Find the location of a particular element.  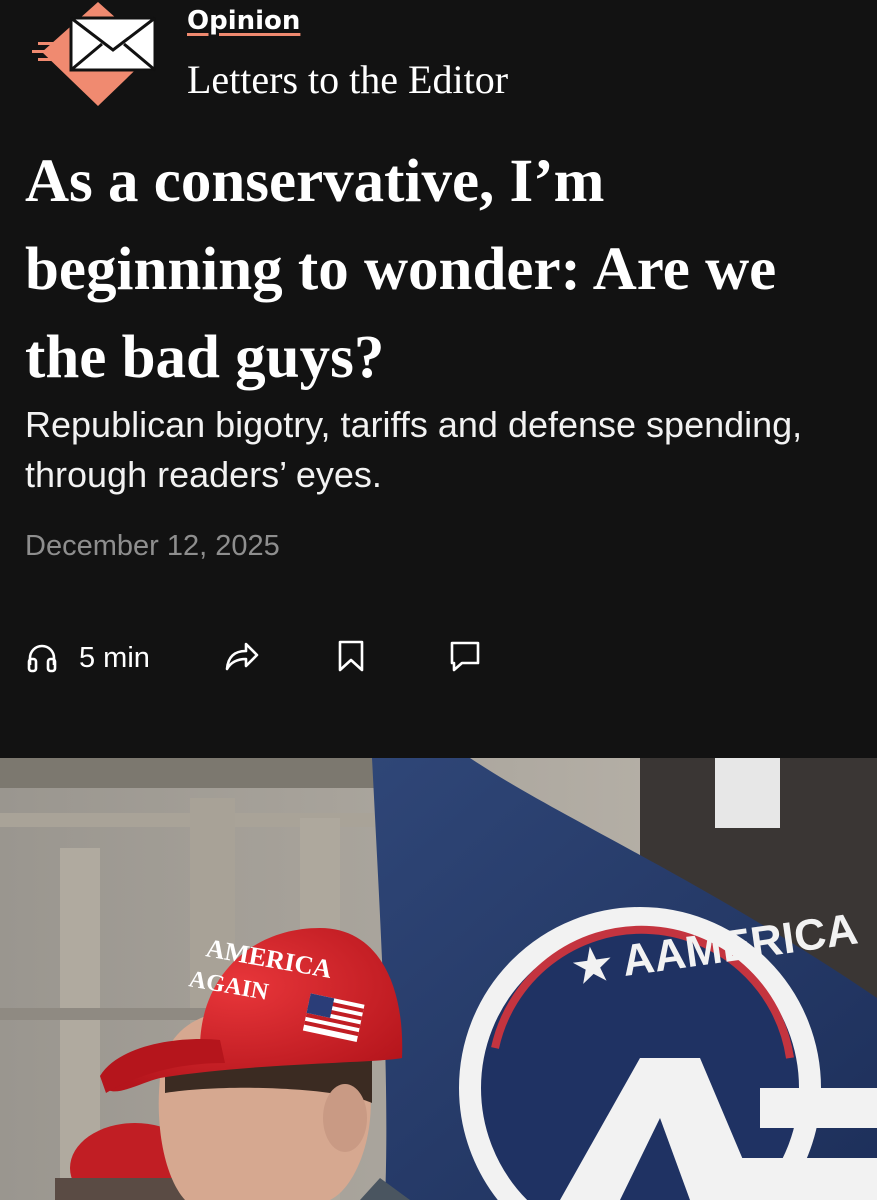

letters-envelope-logo is located at coordinates (94, 54).